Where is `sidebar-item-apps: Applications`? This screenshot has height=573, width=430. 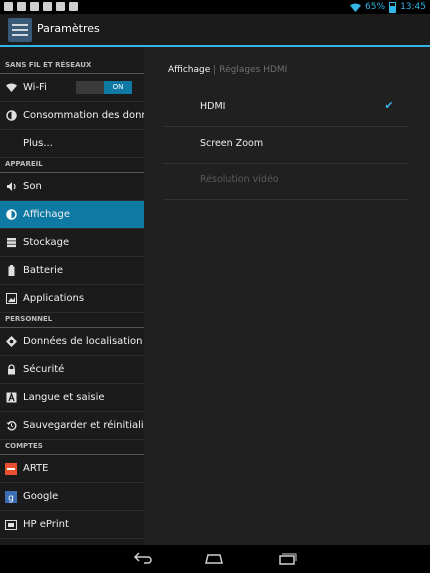 sidebar-item-apps: Applications is located at coordinates (72, 299).